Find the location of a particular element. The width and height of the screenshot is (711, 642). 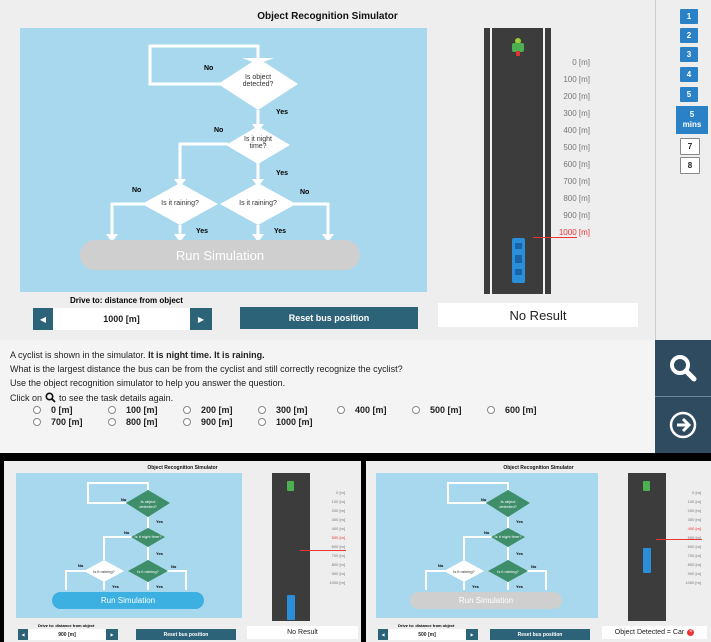

distance-value: 900 [m] is located at coordinates (67, 634).